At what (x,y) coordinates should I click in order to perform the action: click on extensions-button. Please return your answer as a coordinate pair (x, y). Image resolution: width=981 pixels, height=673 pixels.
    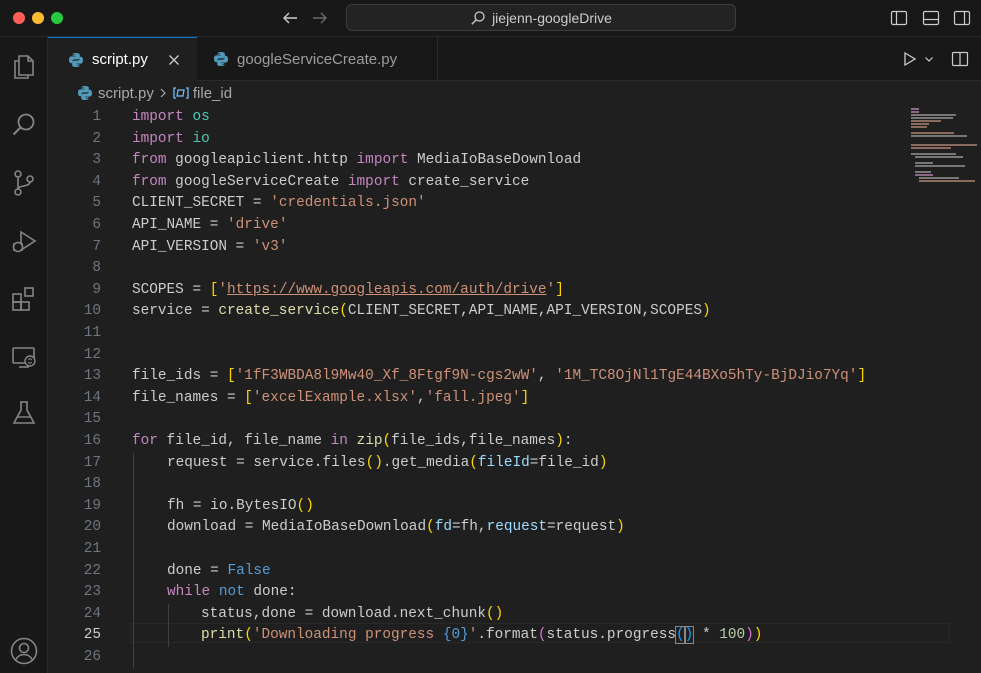
    Looking at the image, I should click on (24, 299).